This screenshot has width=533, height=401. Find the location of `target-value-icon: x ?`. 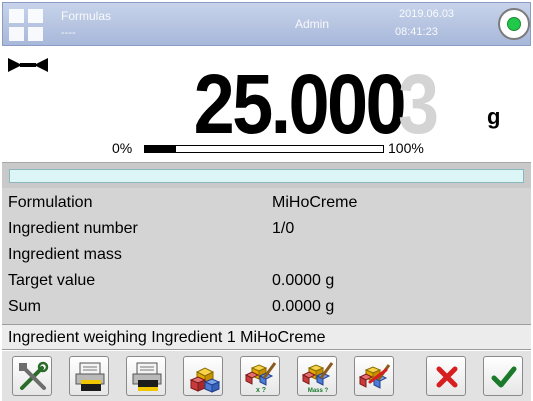

target-value-icon: x ? is located at coordinates (260, 378).